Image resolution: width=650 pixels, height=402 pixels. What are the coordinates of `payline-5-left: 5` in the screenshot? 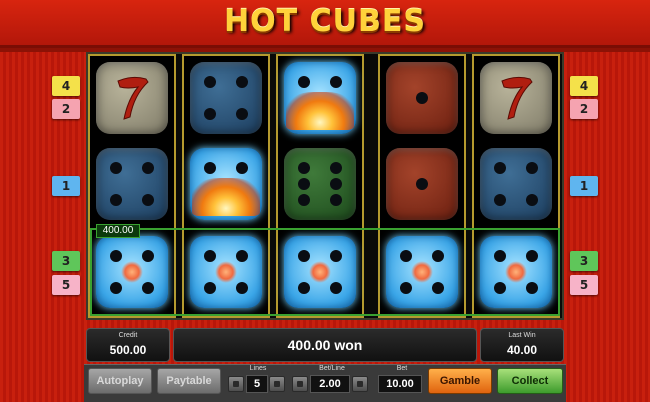 It's located at (66, 285).